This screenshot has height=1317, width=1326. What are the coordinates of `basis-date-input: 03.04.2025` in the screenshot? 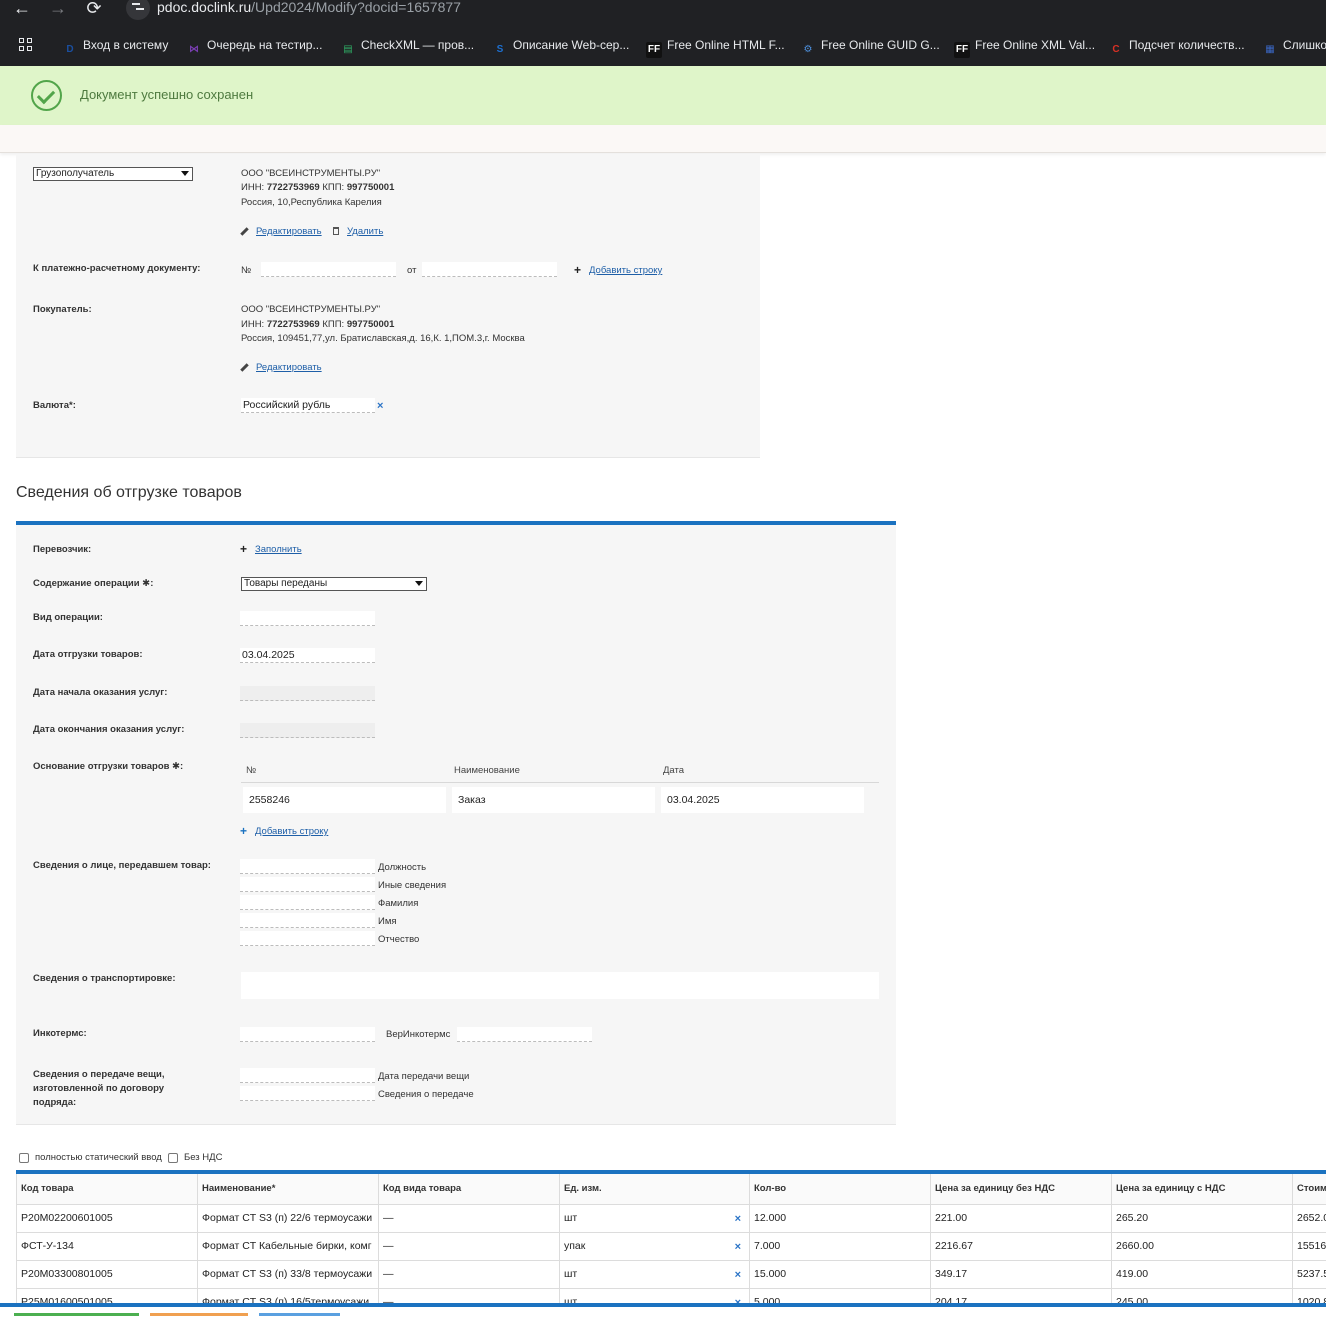 It's located at (762, 800).